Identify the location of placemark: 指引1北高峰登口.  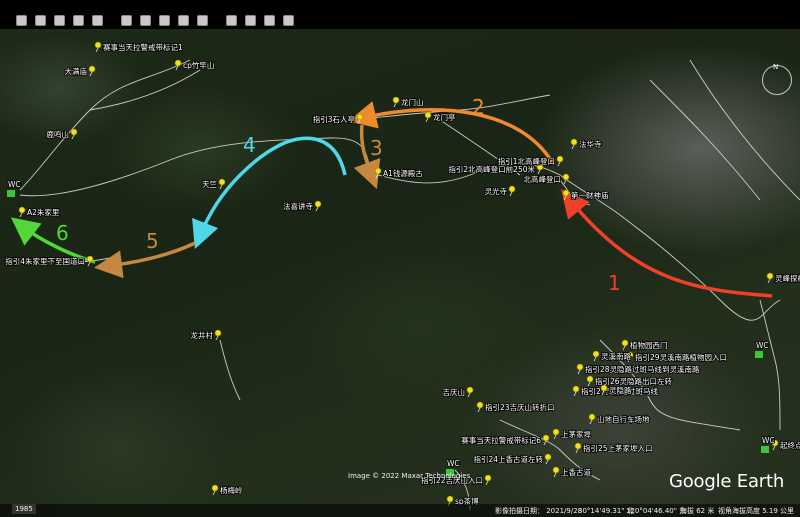
(530, 161).